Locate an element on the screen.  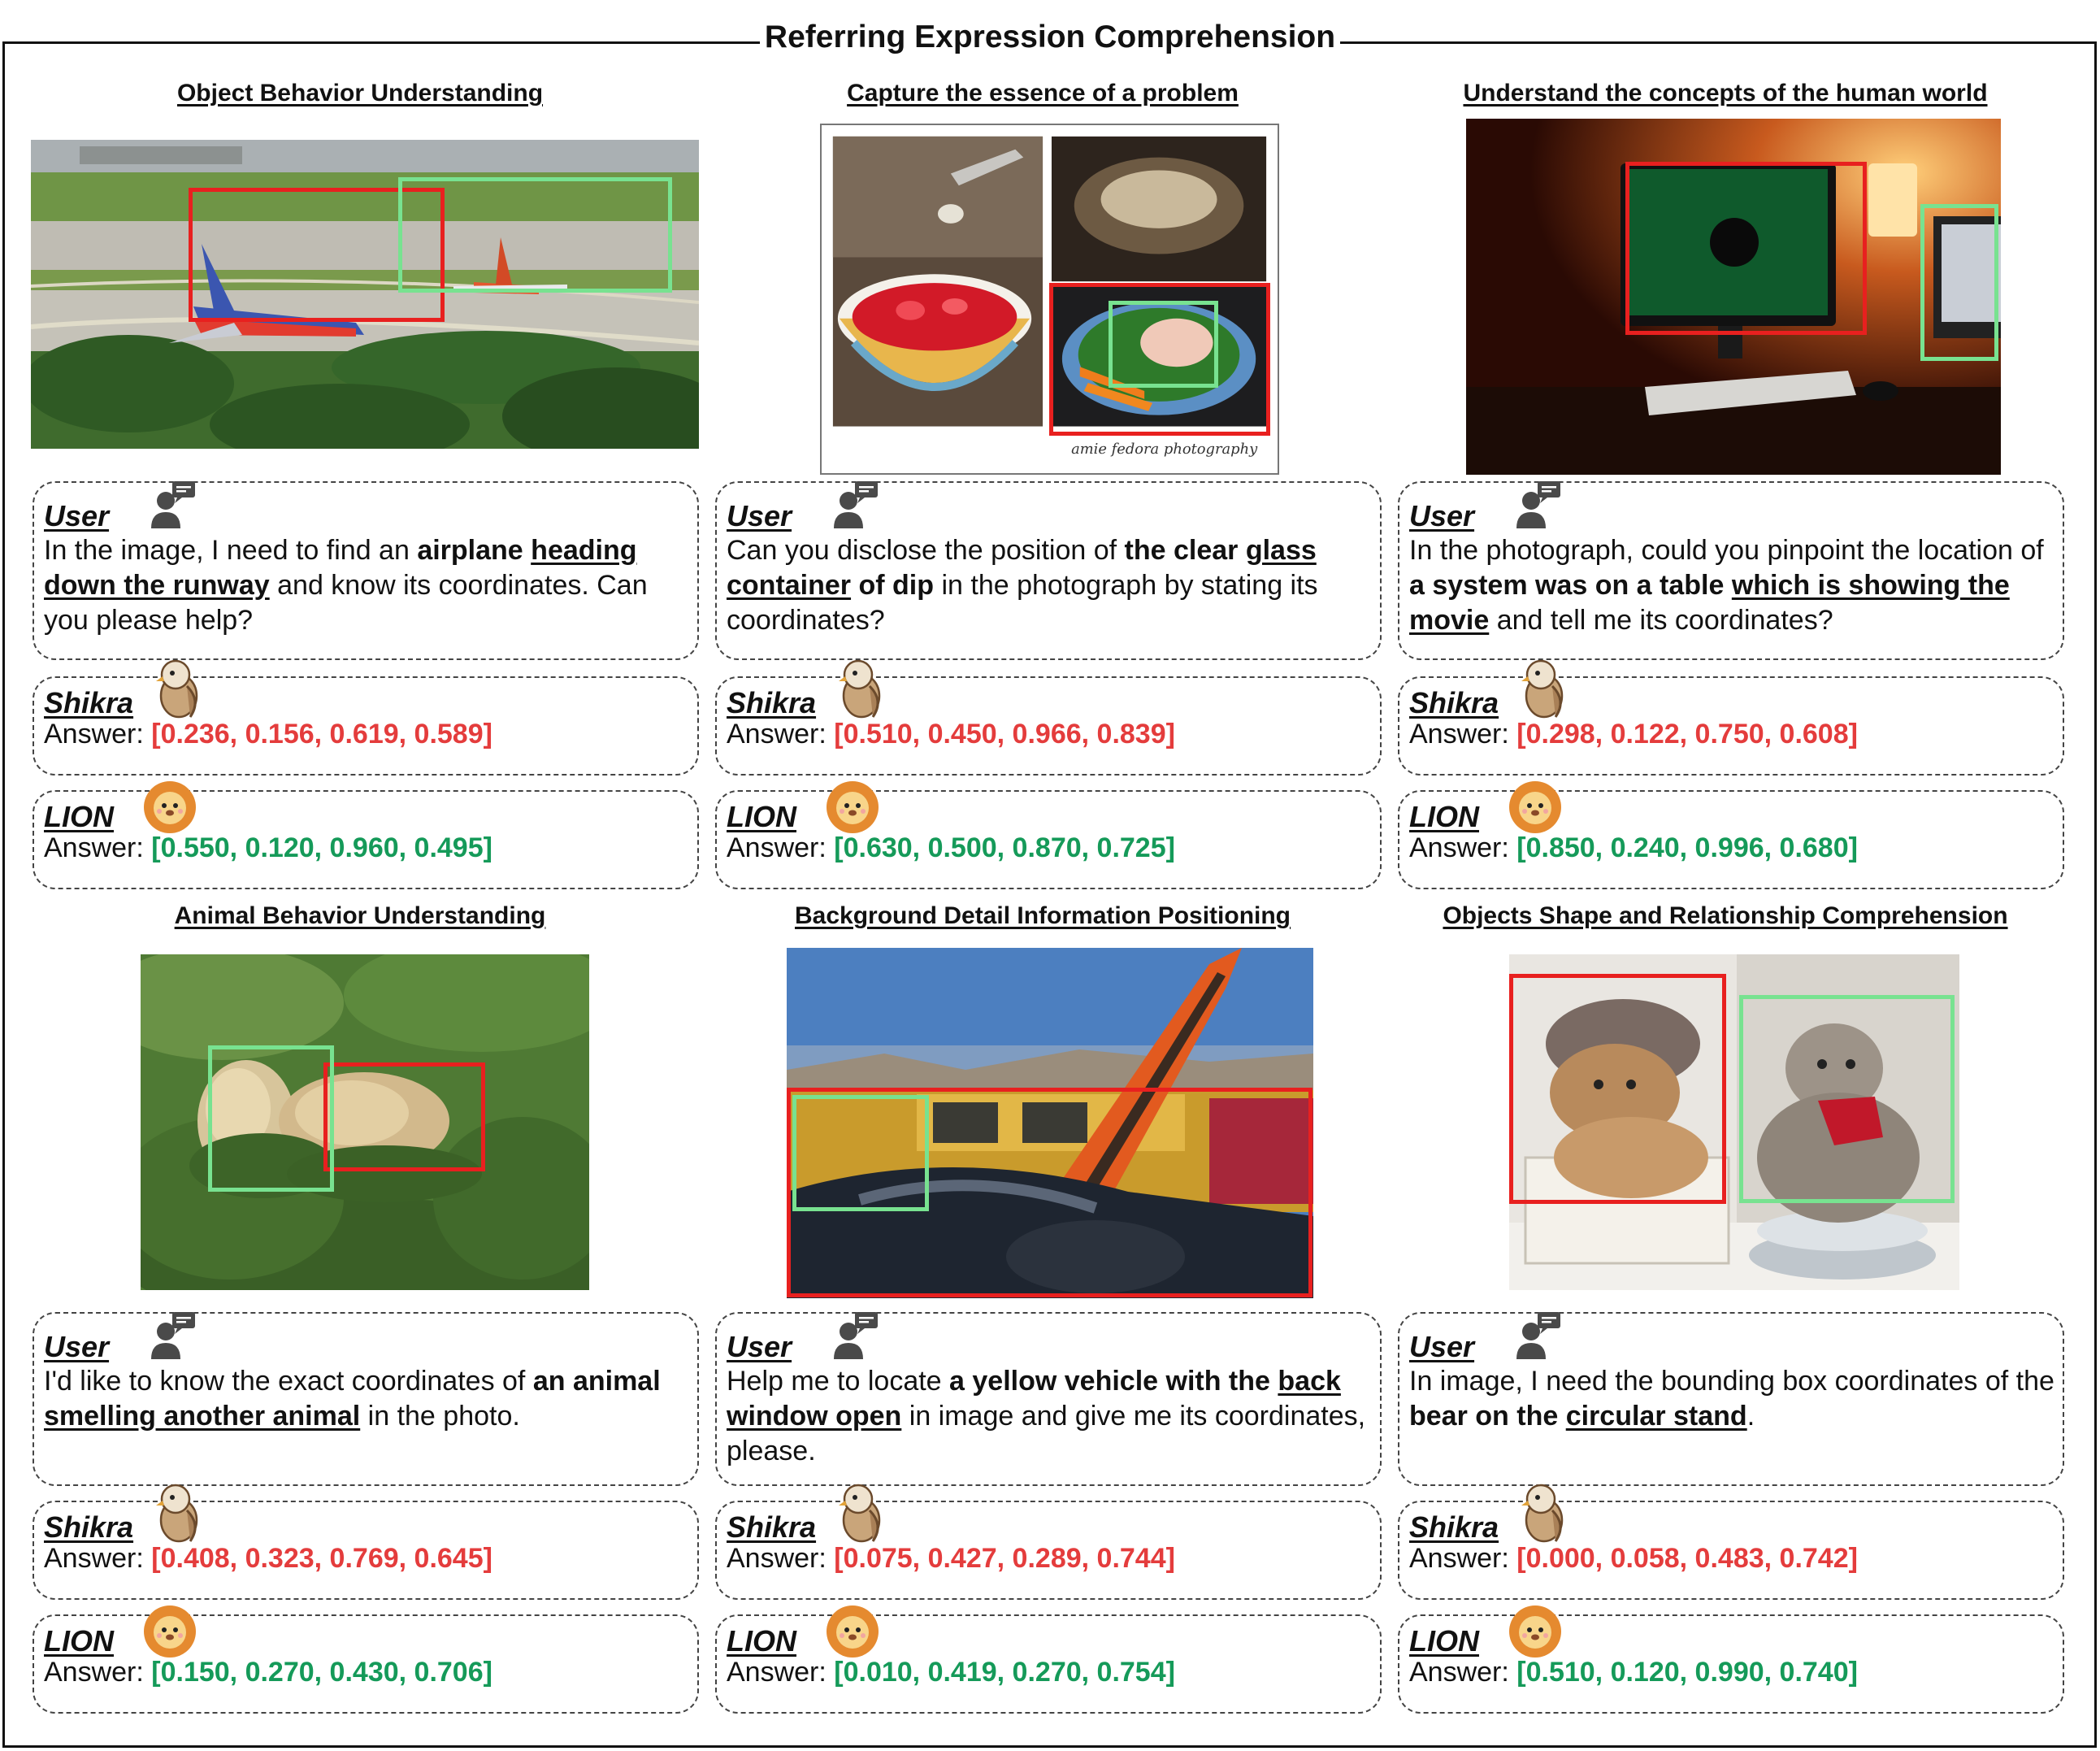
question-text-run: Can you disclose the position of is located at coordinates (926, 550).